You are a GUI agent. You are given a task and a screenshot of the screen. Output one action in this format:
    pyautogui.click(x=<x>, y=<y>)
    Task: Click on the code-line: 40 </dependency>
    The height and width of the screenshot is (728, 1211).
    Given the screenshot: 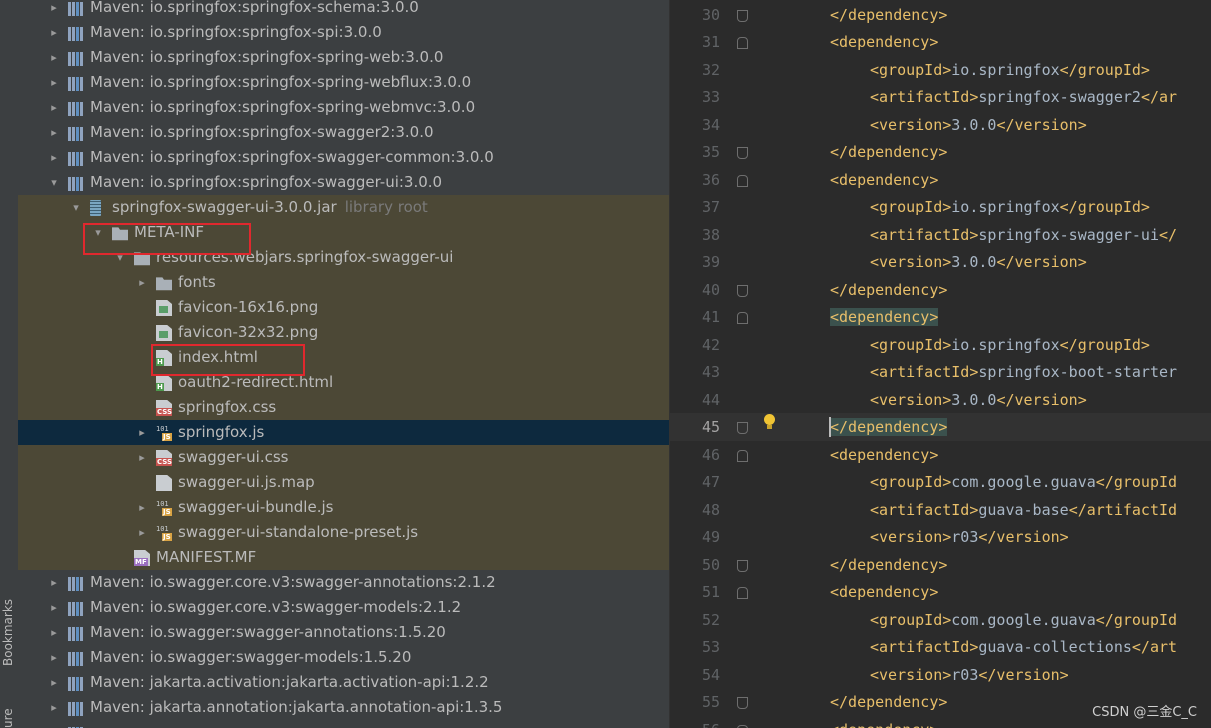 What is the action you would take?
    pyautogui.click(x=940, y=290)
    